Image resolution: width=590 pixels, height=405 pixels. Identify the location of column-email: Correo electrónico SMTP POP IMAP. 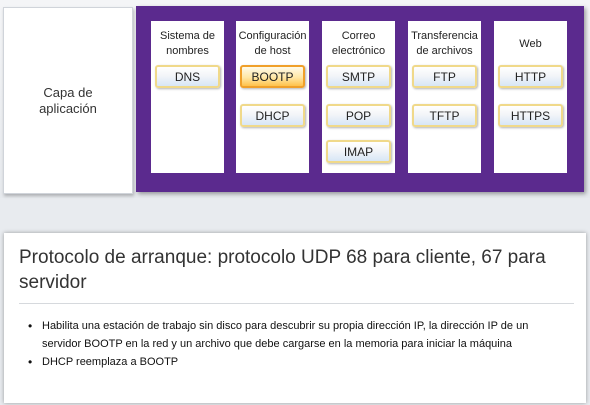
(358, 97).